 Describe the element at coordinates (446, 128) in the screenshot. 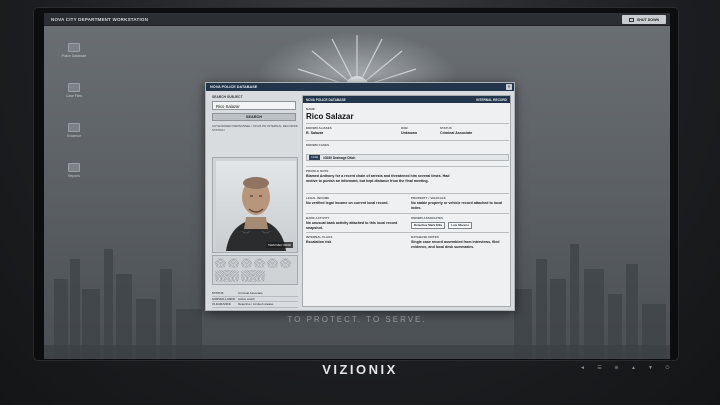

I see `field-label: STATUS` at that location.